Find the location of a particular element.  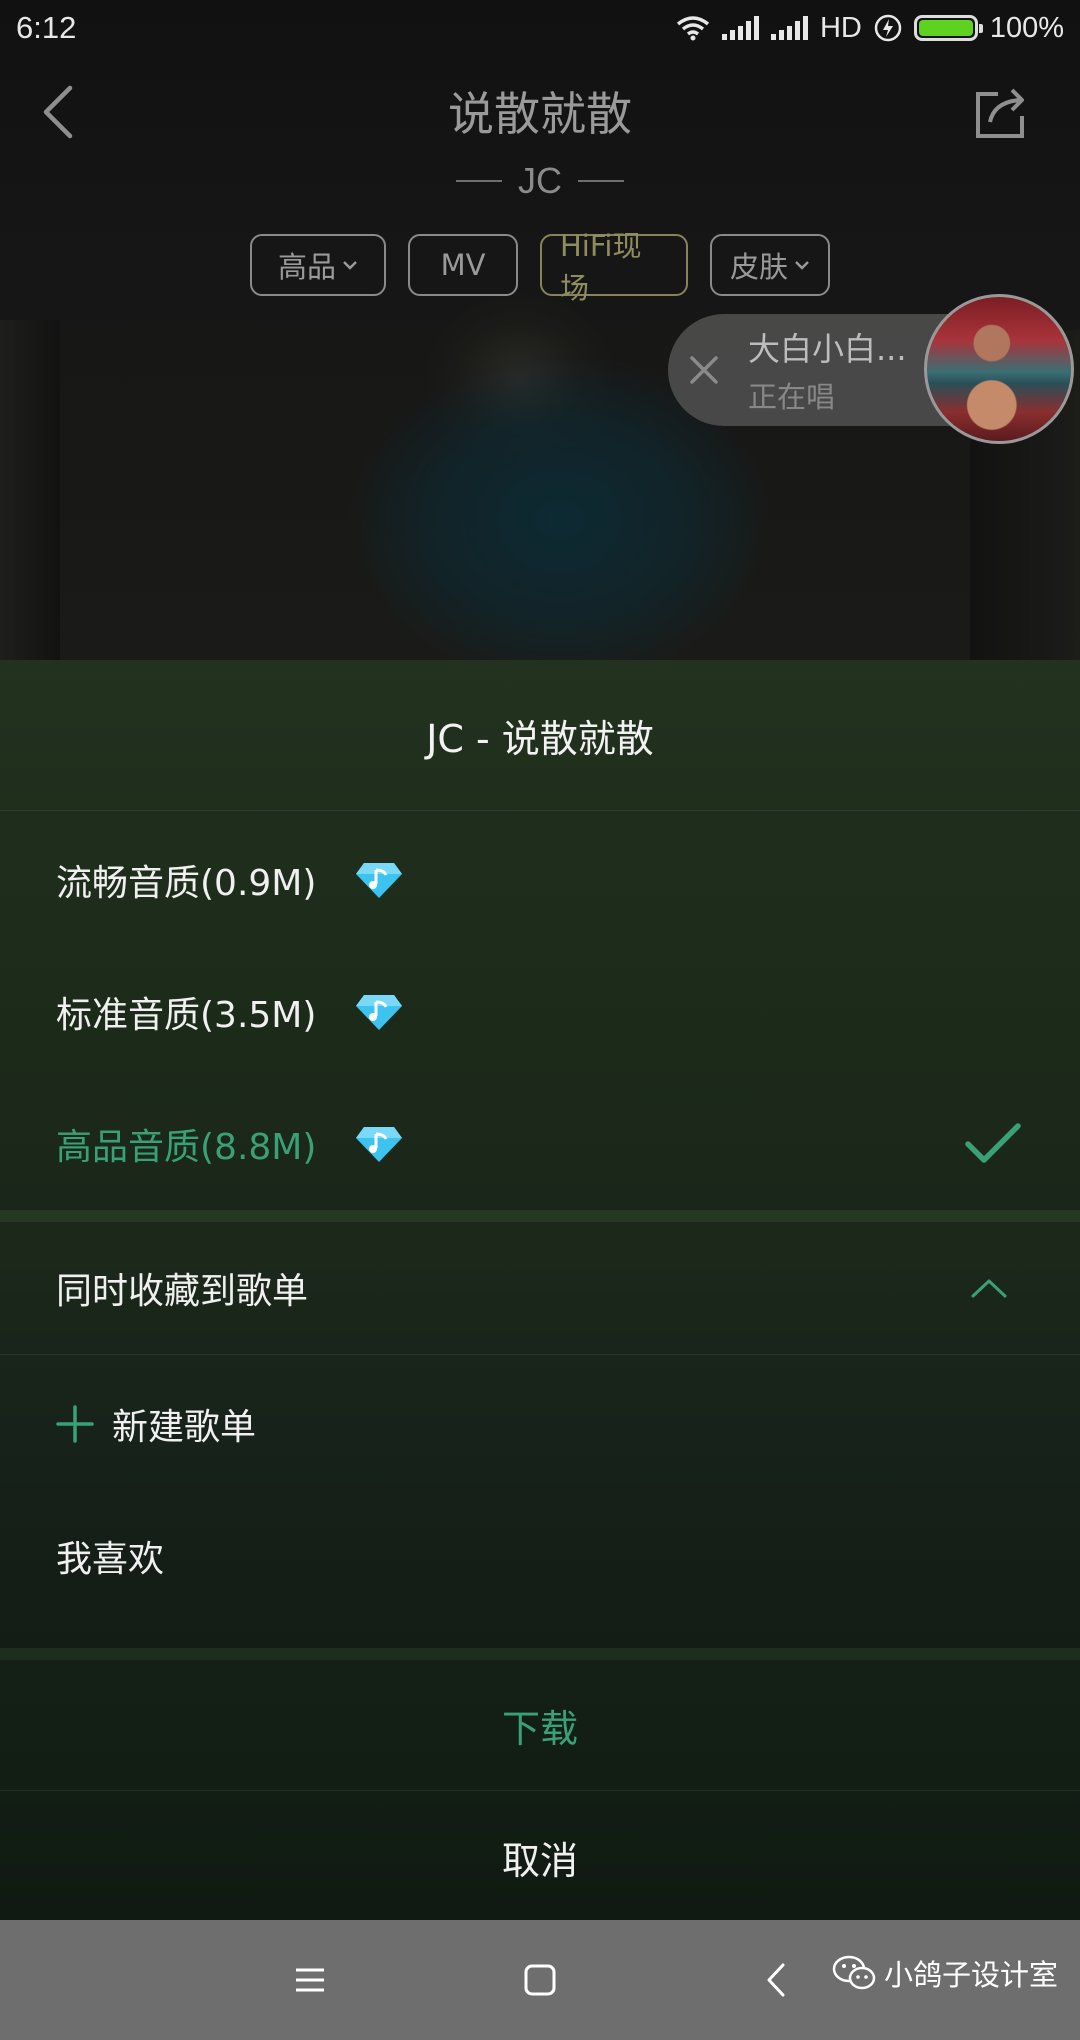

quality-option-label: 高品音质(8.8M) is located at coordinates (186, 1147).